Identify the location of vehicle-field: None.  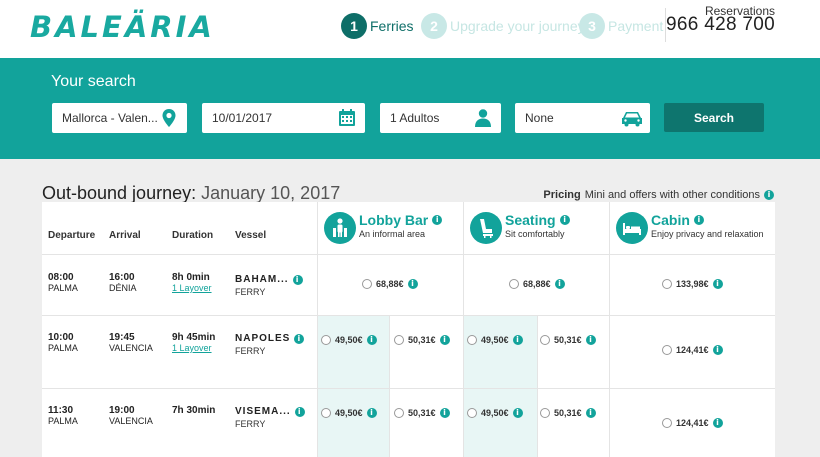
(582, 118).